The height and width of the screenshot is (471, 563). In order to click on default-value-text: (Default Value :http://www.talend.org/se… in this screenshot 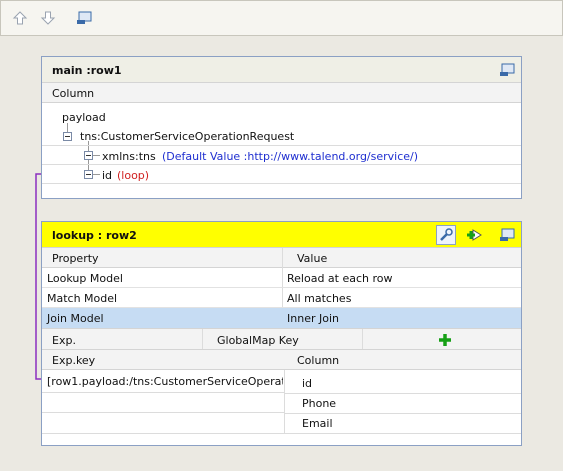, I will do `click(290, 156)`.